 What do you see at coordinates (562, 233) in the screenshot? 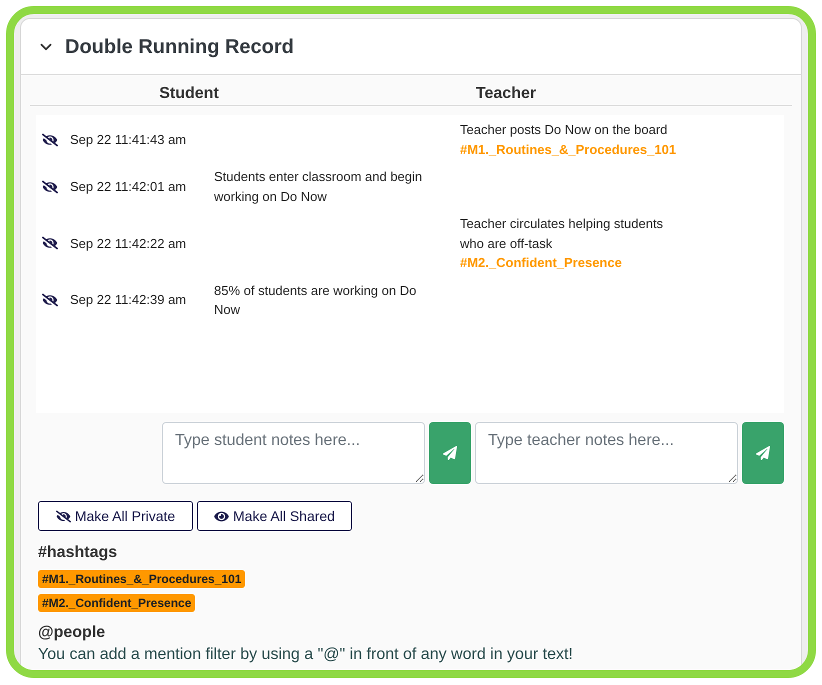
I see `teacher-note: Teacher circulates helping students who are off-task` at bounding box center [562, 233].